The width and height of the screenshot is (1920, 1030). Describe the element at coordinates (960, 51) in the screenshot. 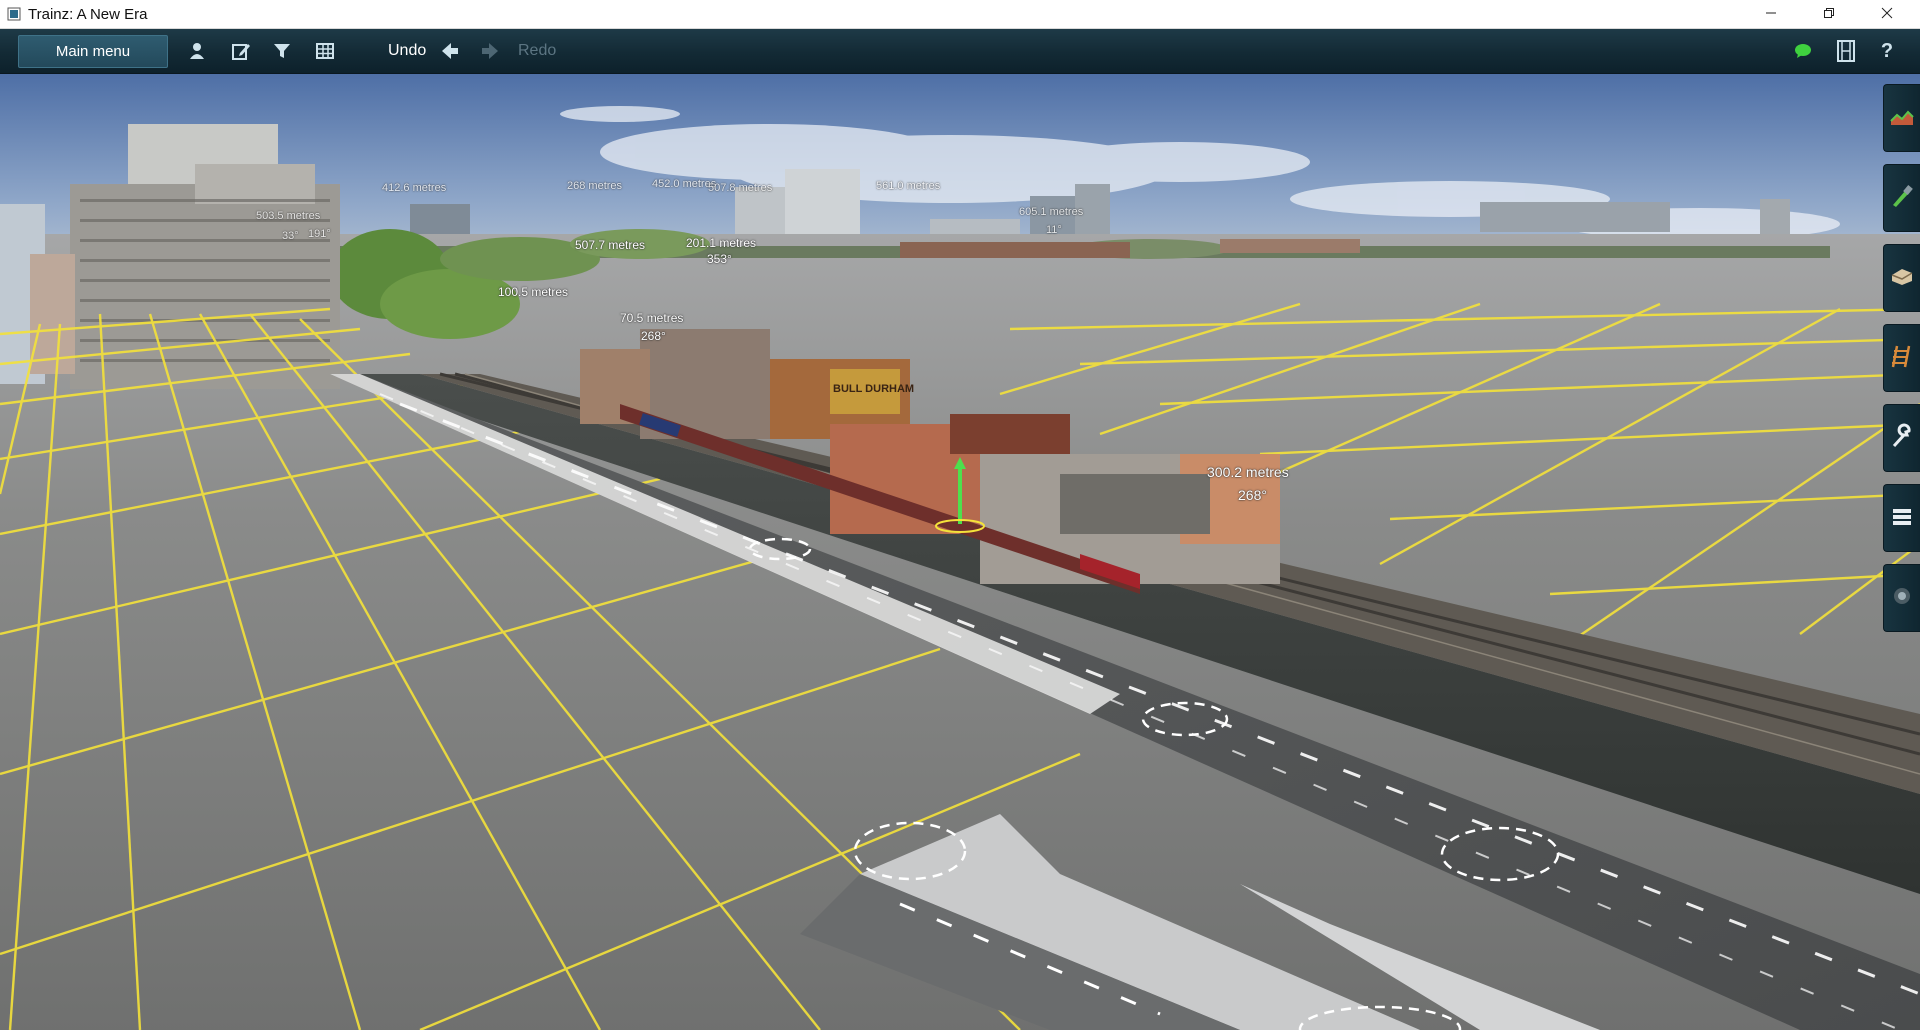

I see `editor-toolbar: Main menu Undo Redo ?` at that location.